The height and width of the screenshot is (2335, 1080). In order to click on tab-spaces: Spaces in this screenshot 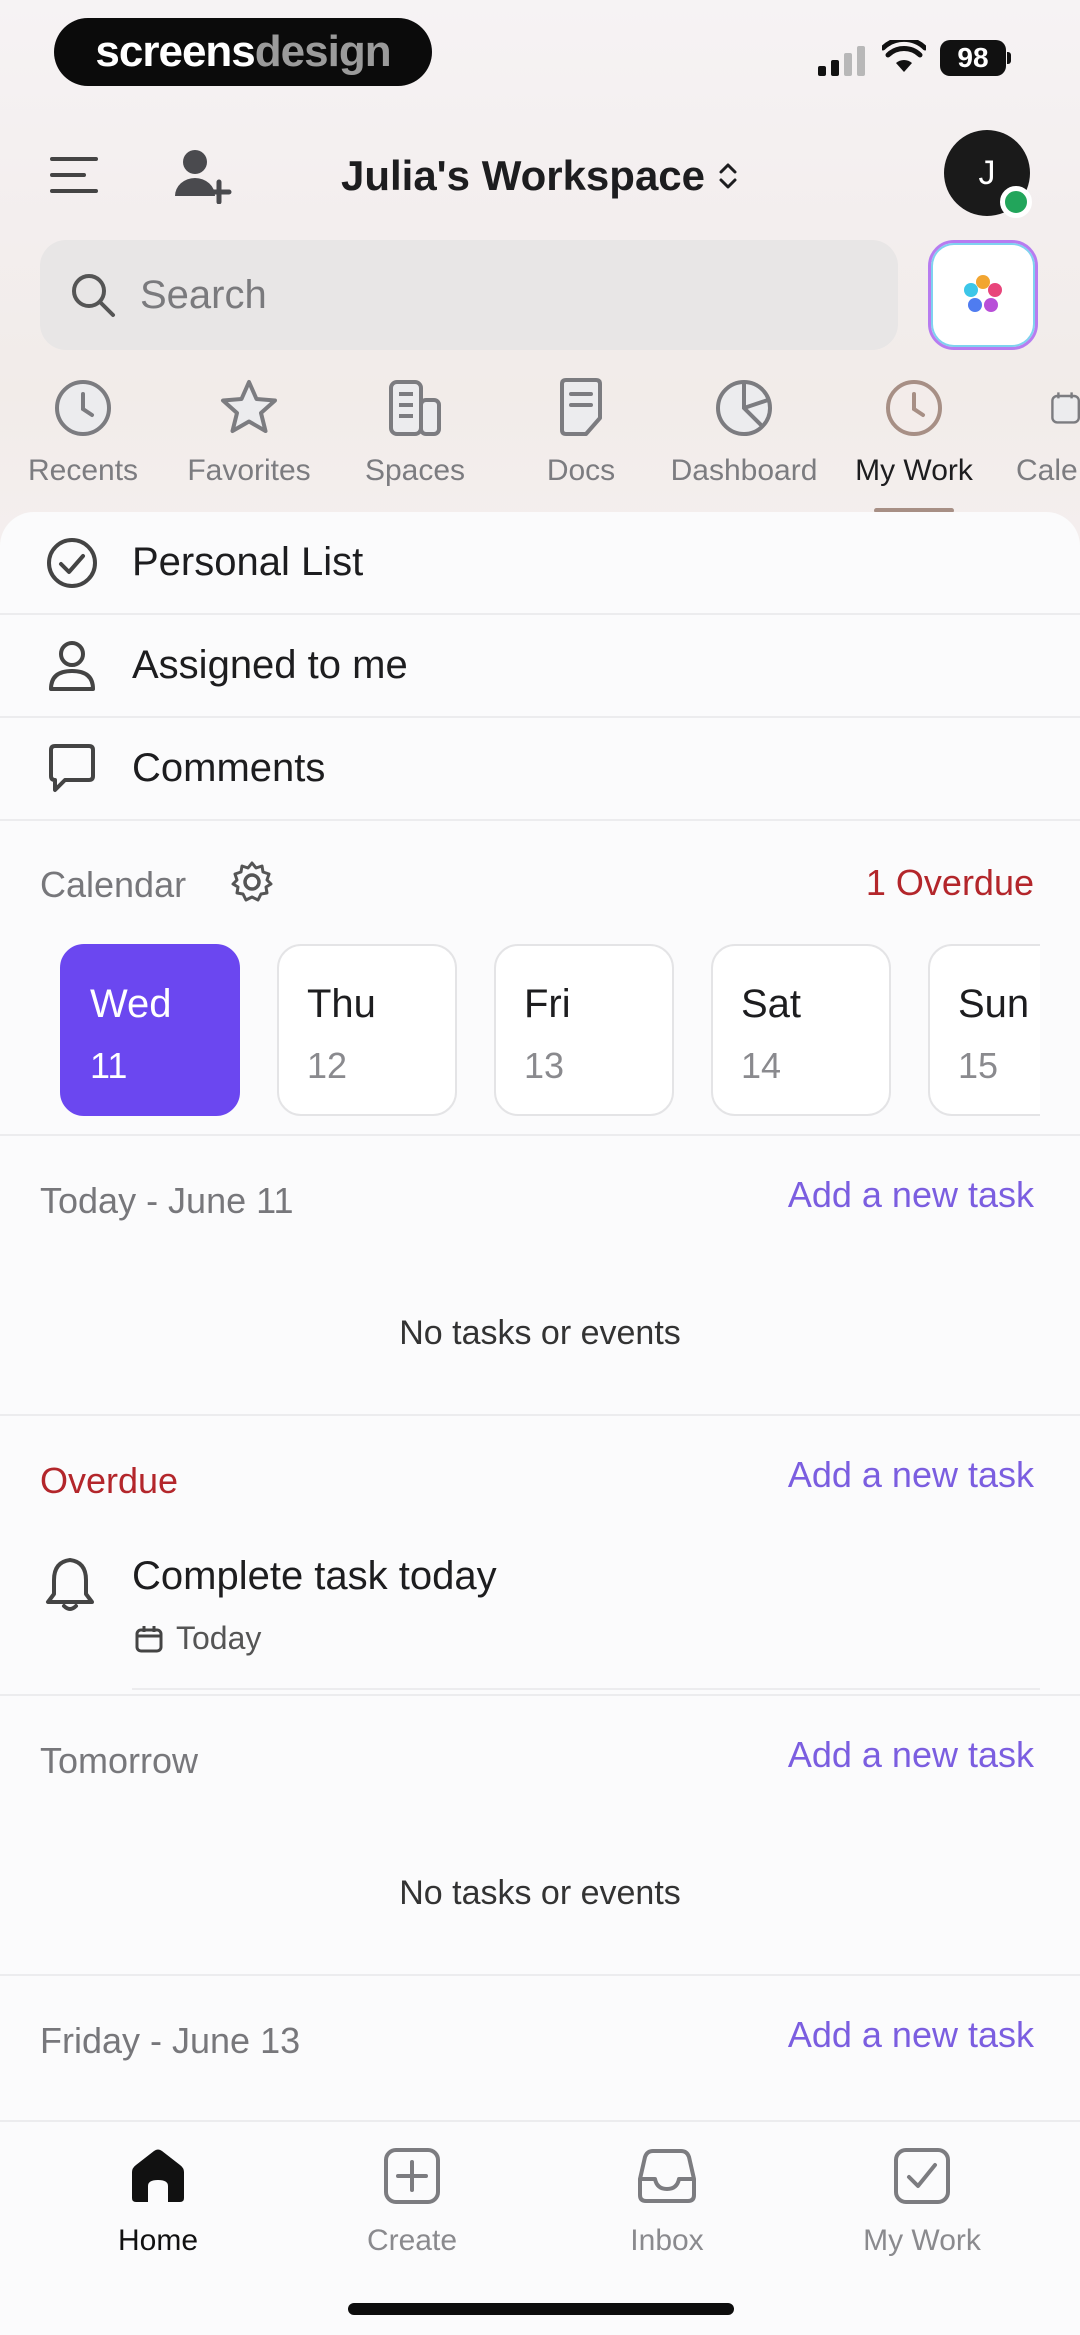, I will do `click(415, 430)`.